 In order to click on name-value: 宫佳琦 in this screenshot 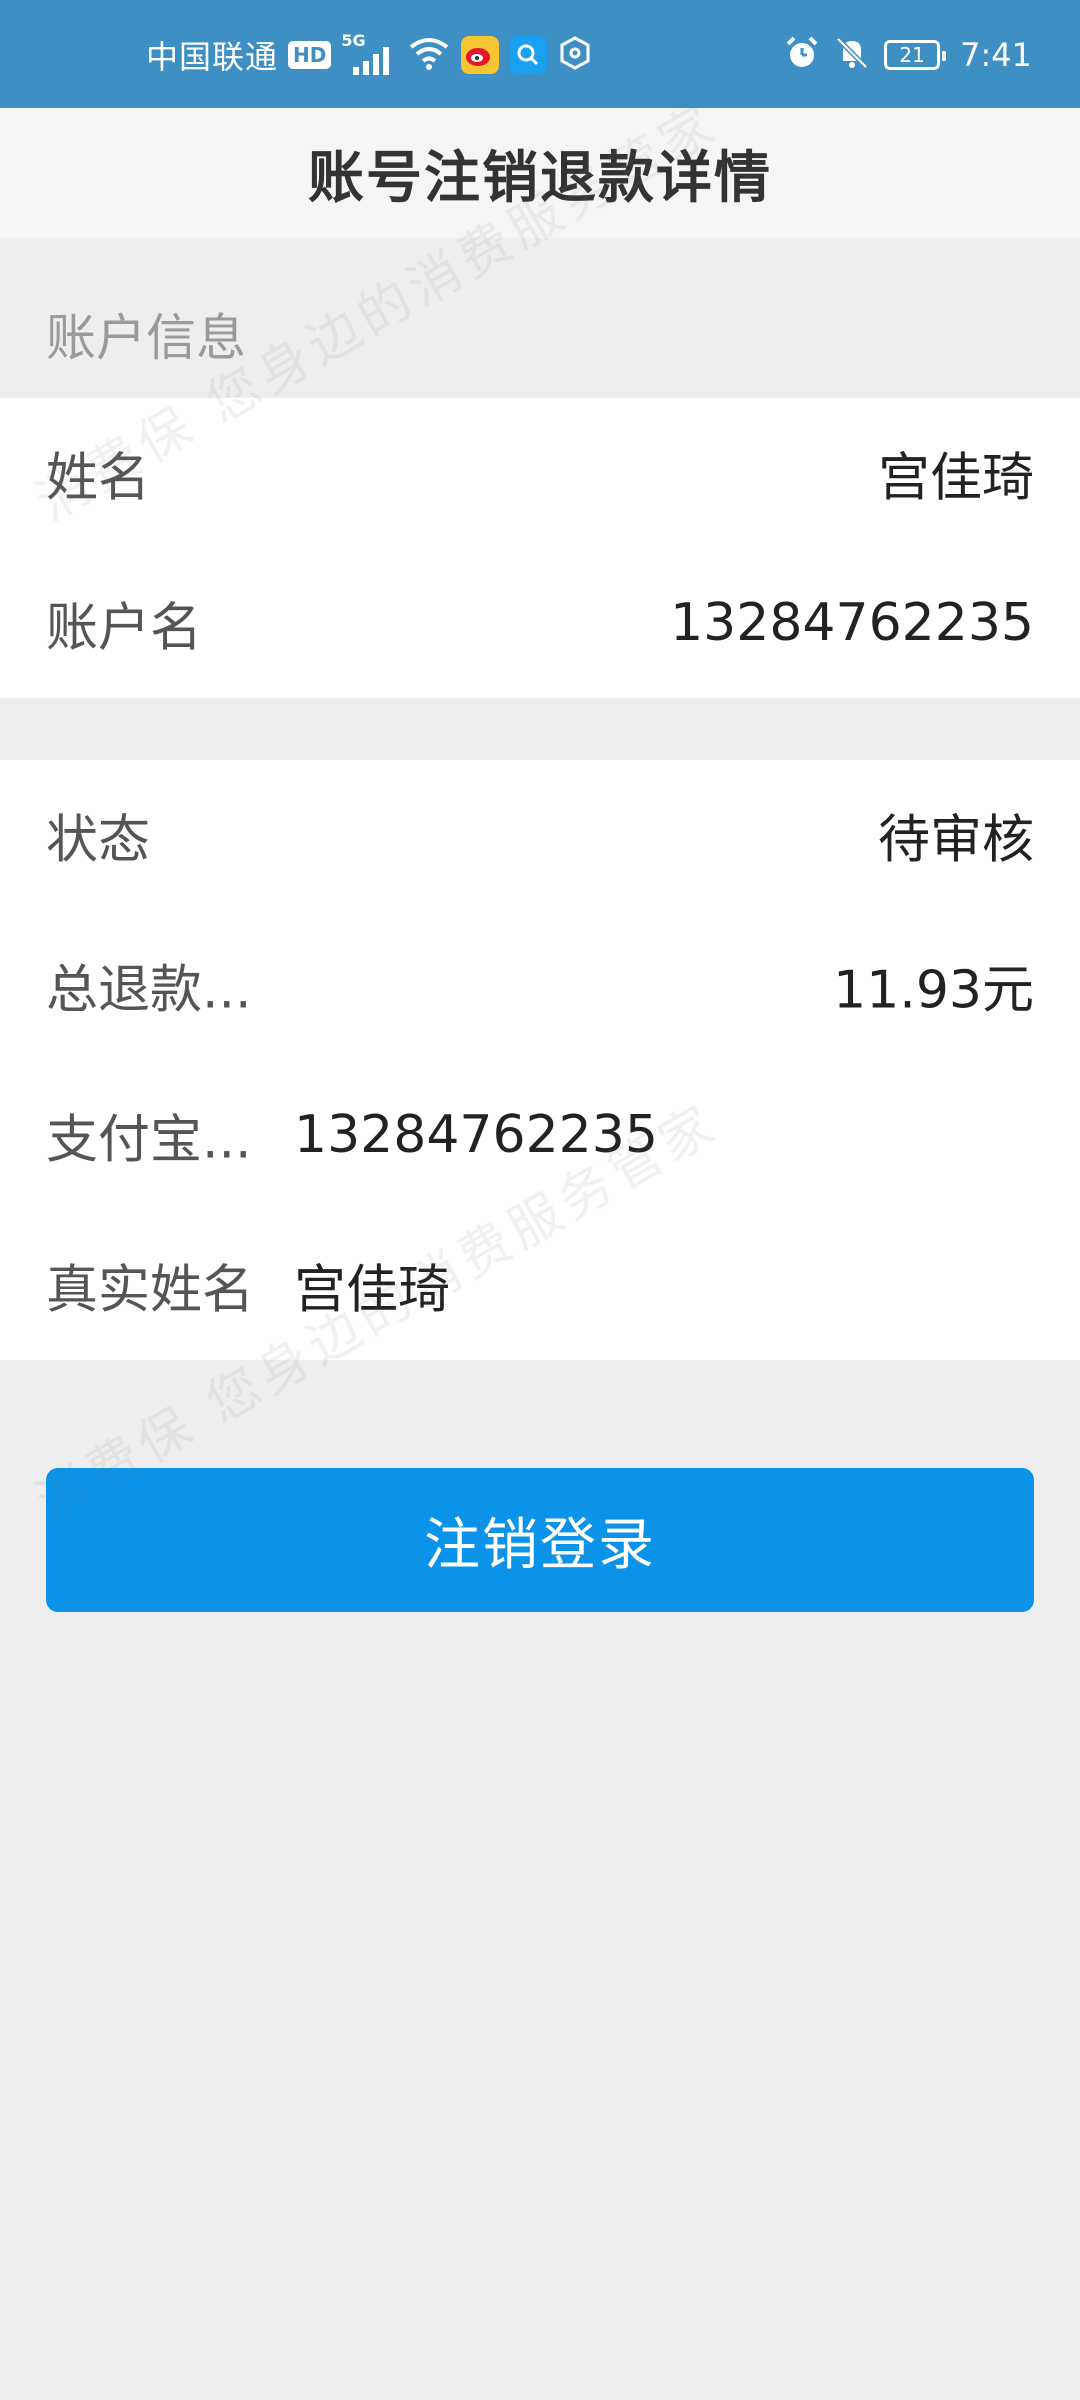, I will do `click(955, 478)`.